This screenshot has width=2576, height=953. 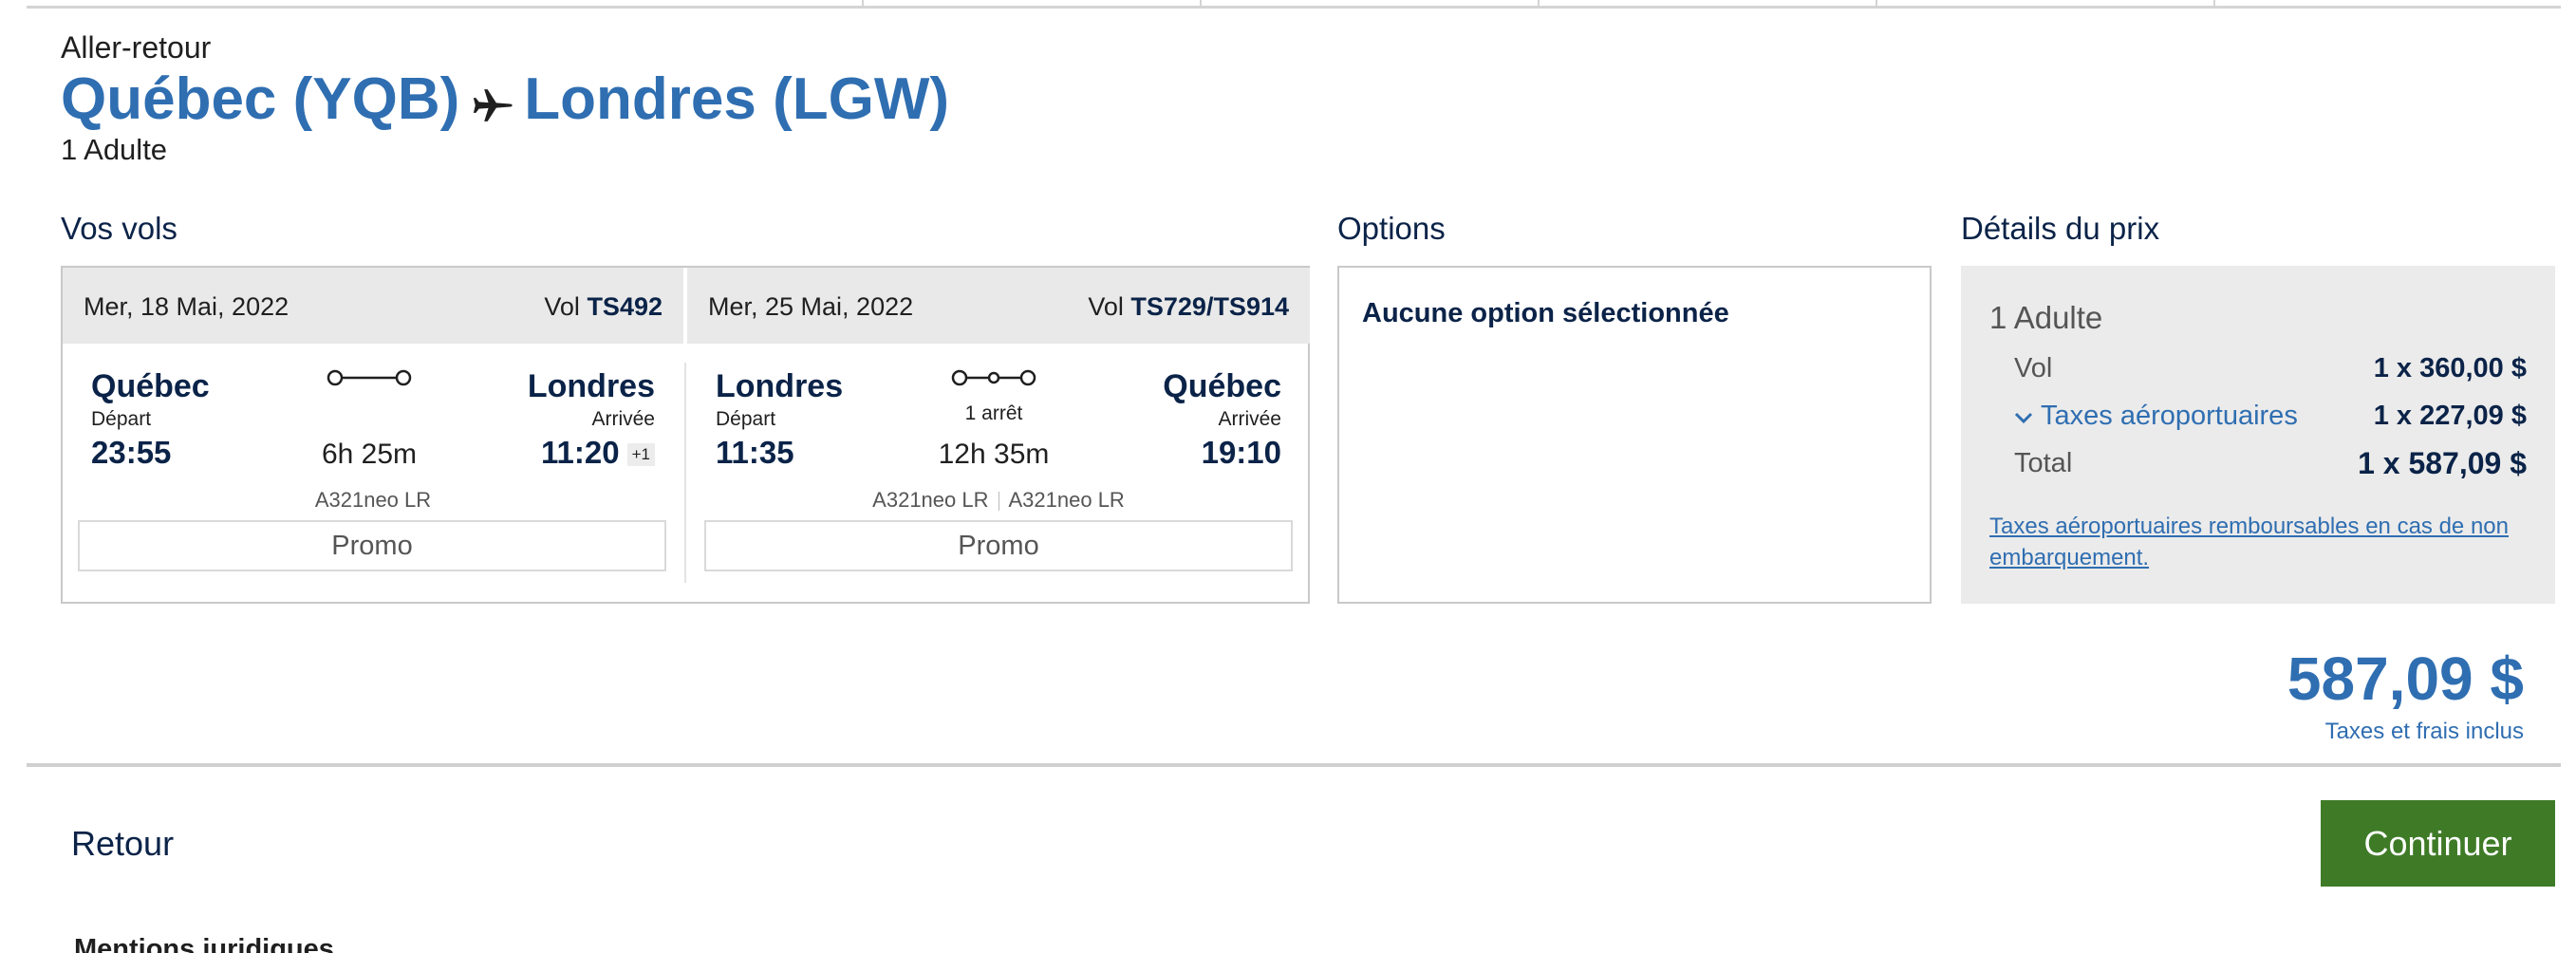 What do you see at coordinates (994, 454) in the screenshot?
I see `inbound-duration: 12h 35m` at bounding box center [994, 454].